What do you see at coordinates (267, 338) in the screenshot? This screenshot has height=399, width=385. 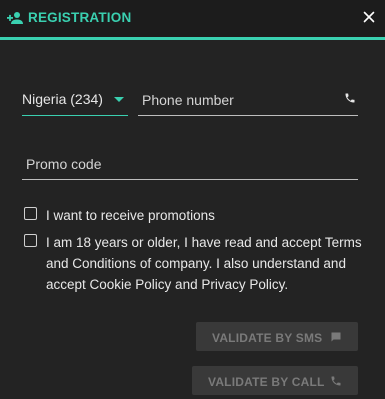 I see `validate-by-sms-label: VALIDATE BY SMS` at bounding box center [267, 338].